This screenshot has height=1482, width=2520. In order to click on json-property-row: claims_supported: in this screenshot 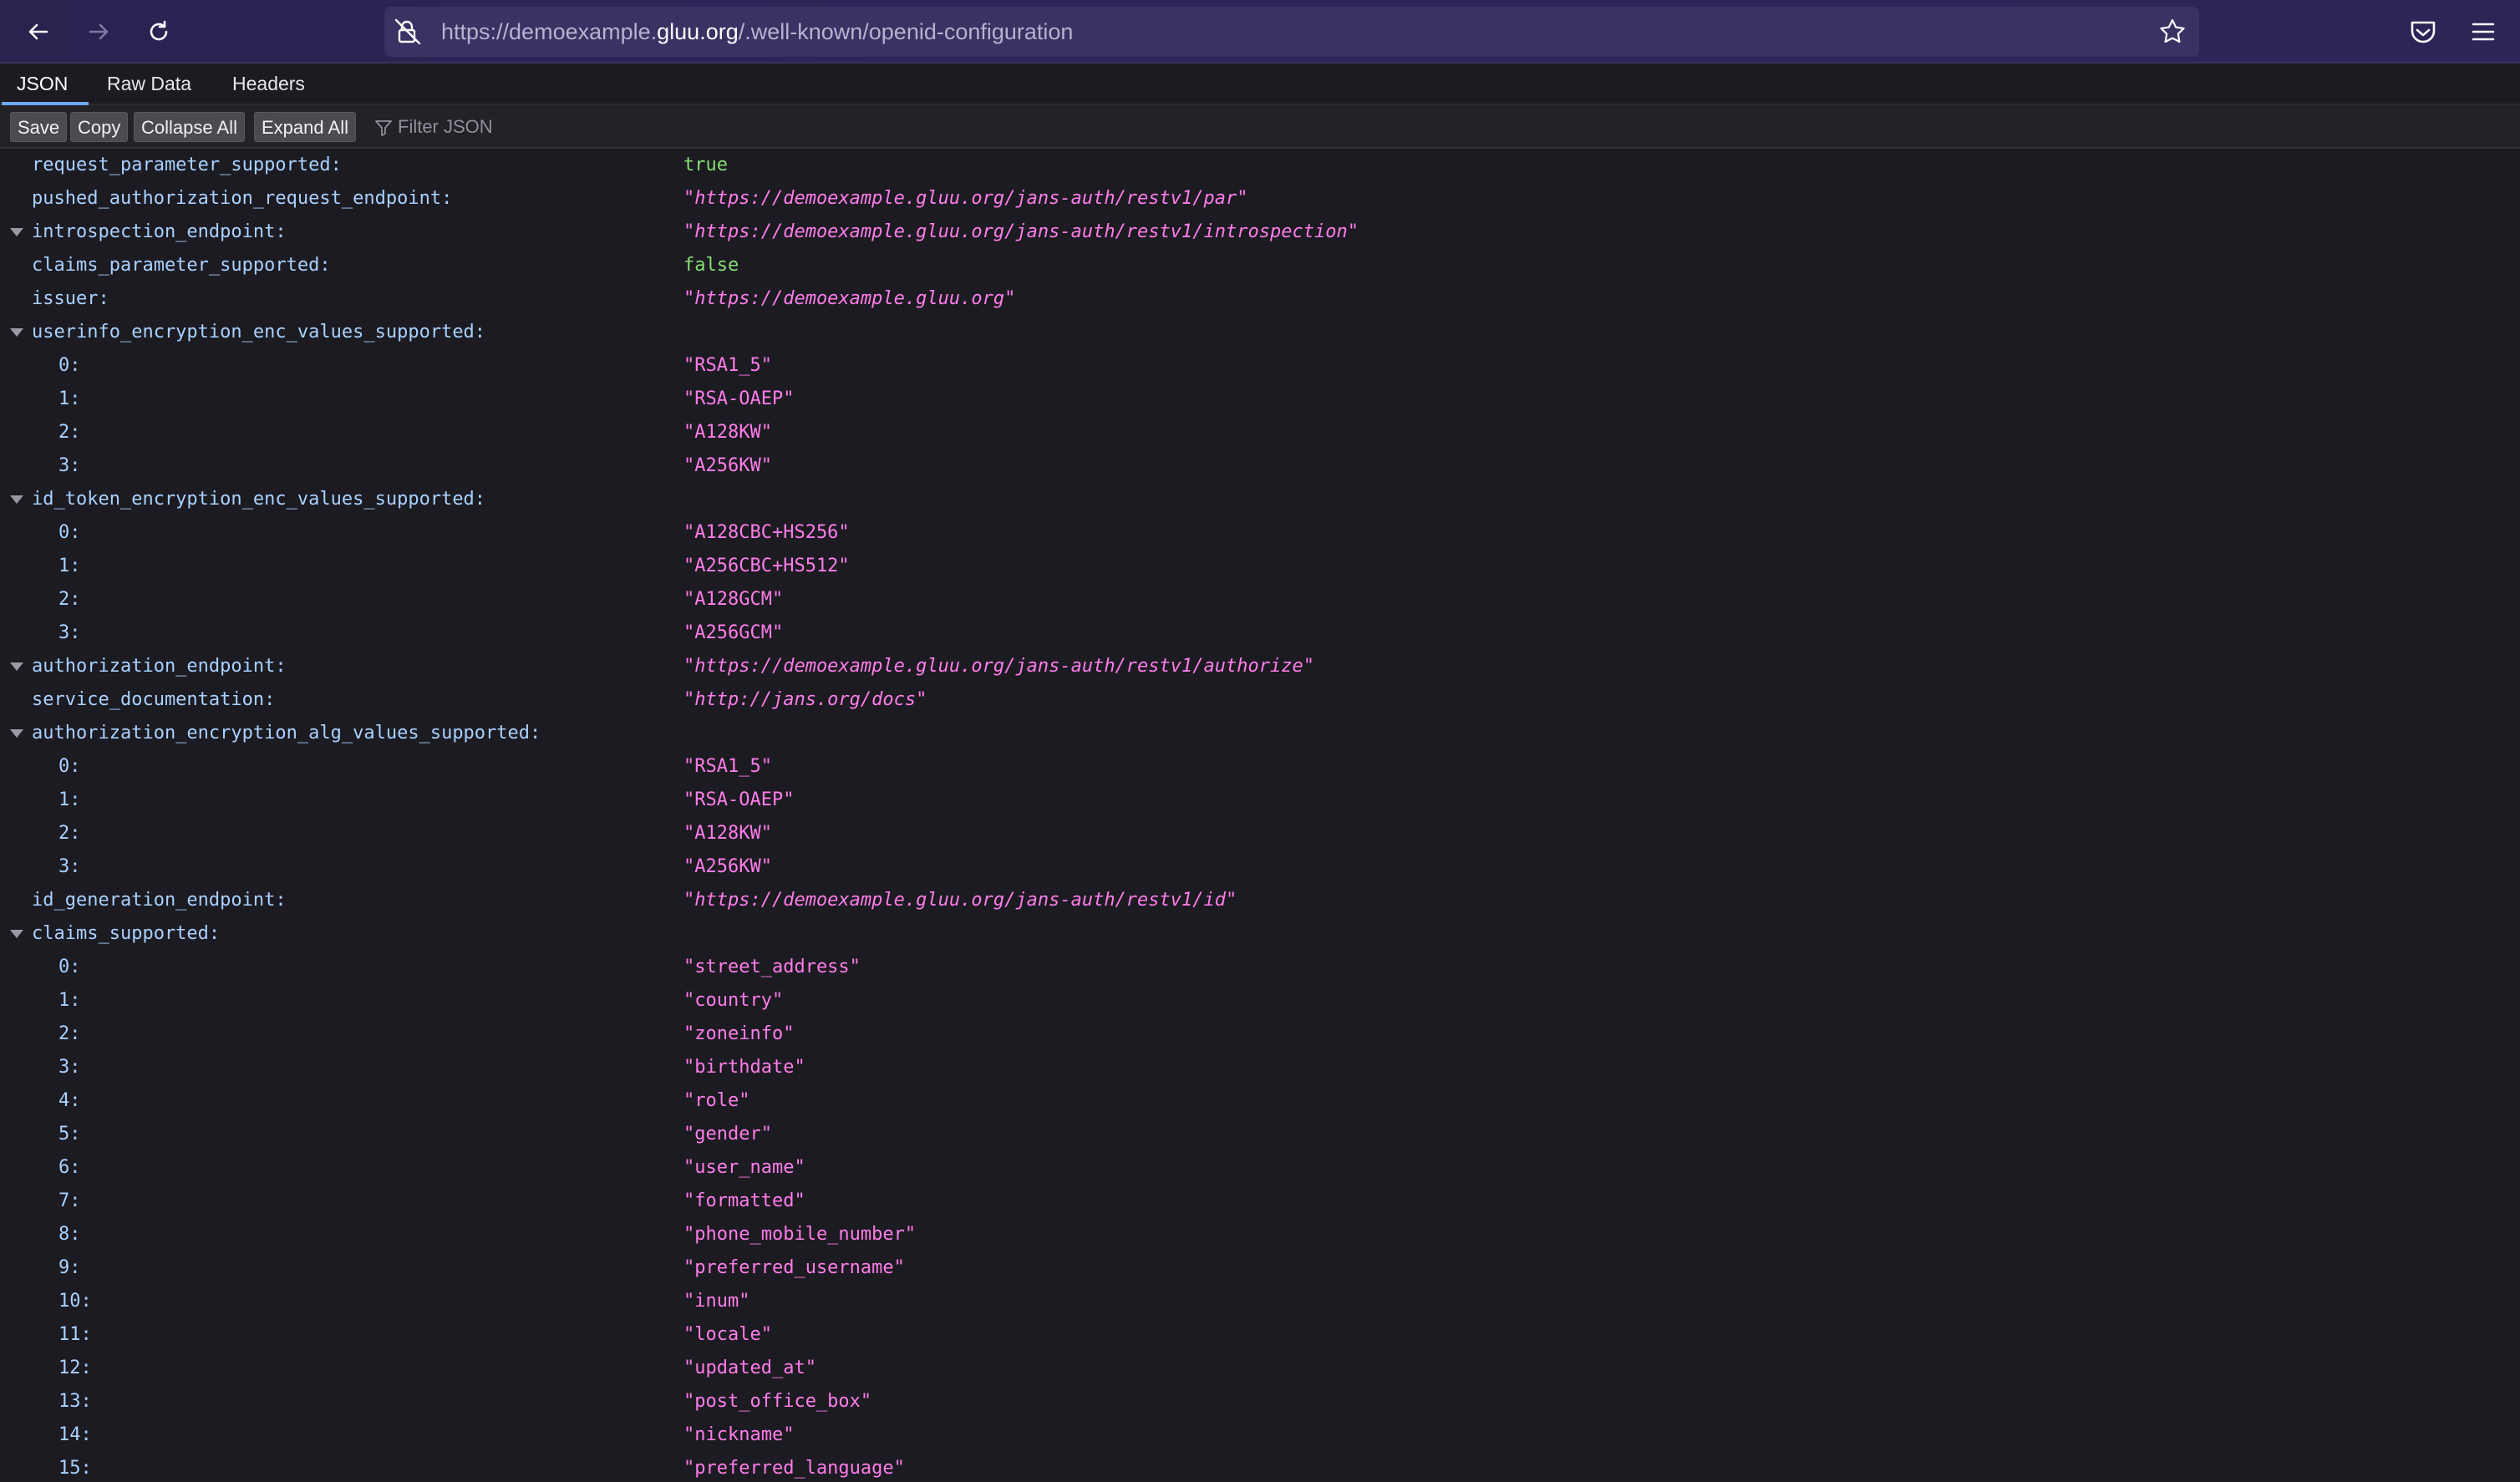, I will do `click(1260, 934)`.